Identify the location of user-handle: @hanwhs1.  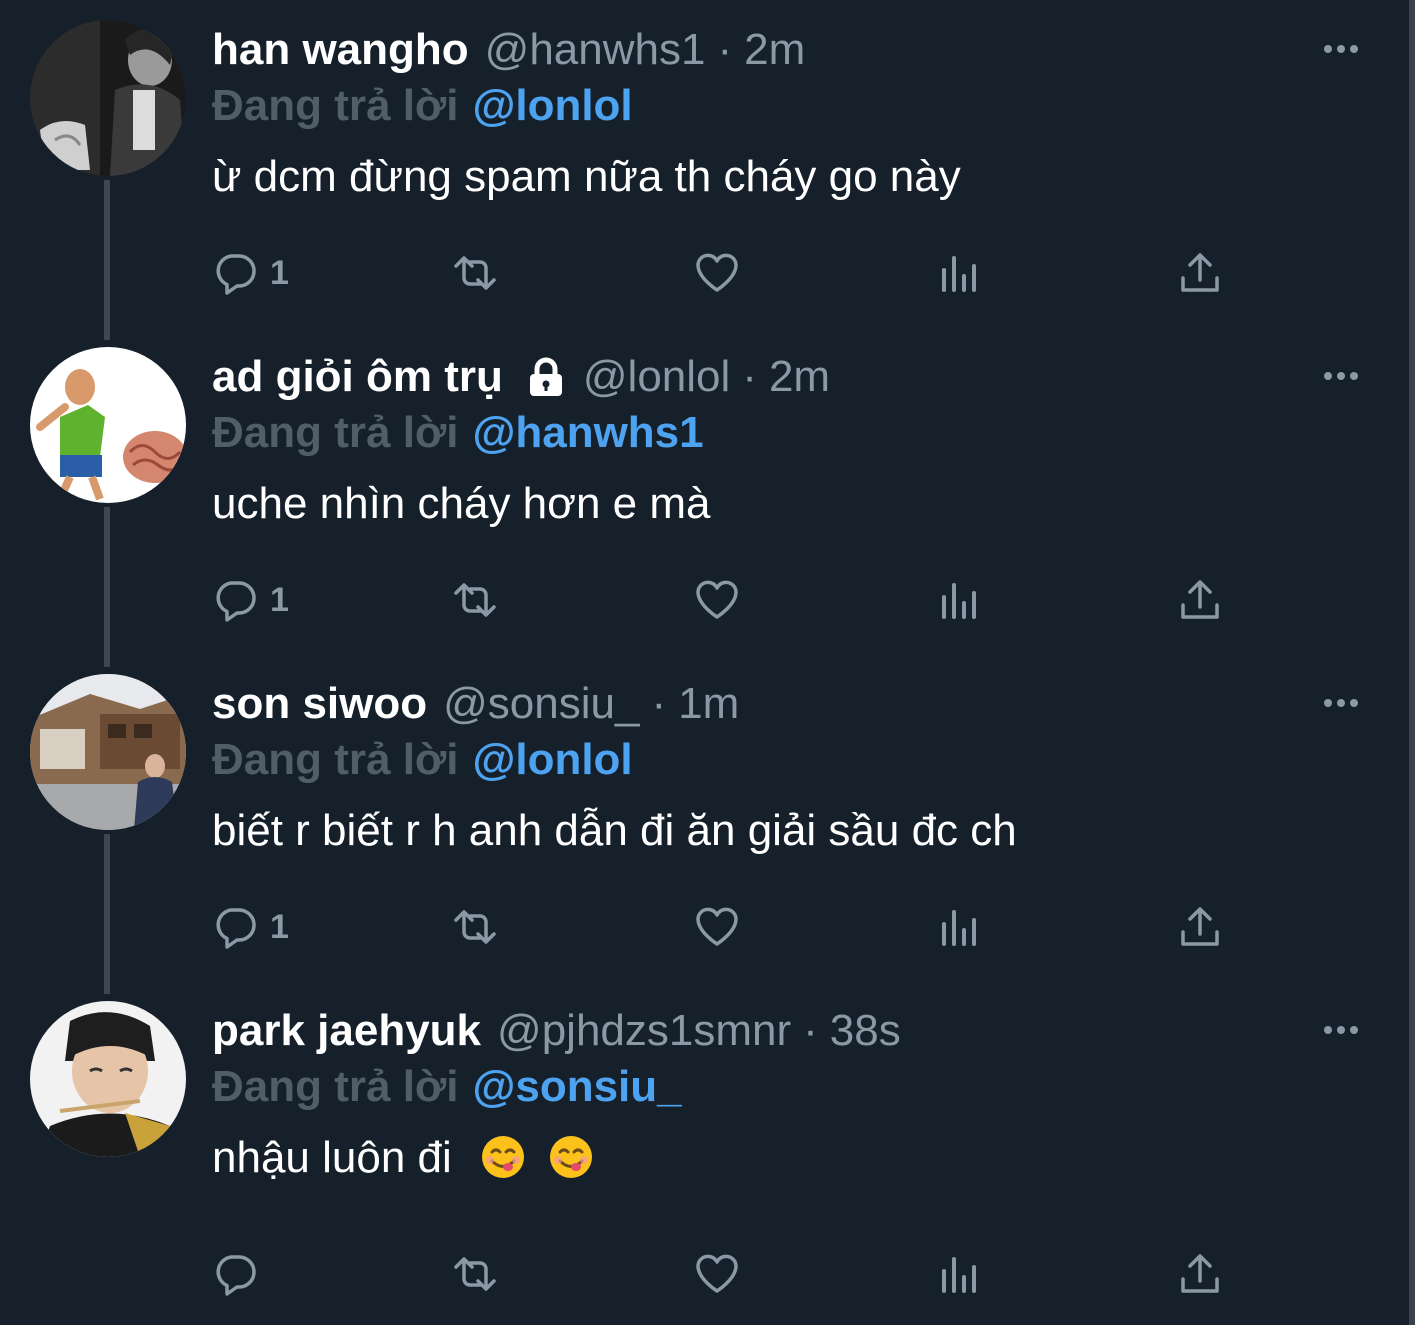
(595, 50).